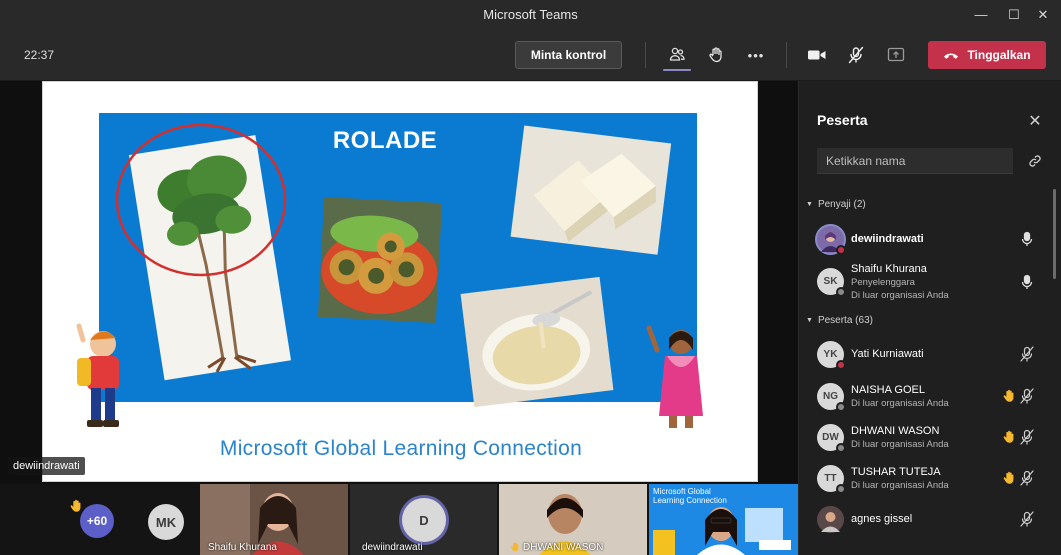 The image size is (1061, 555). What do you see at coordinates (568, 55) in the screenshot?
I see `request-control-button: Minta kontrol` at bounding box center [568, 55].